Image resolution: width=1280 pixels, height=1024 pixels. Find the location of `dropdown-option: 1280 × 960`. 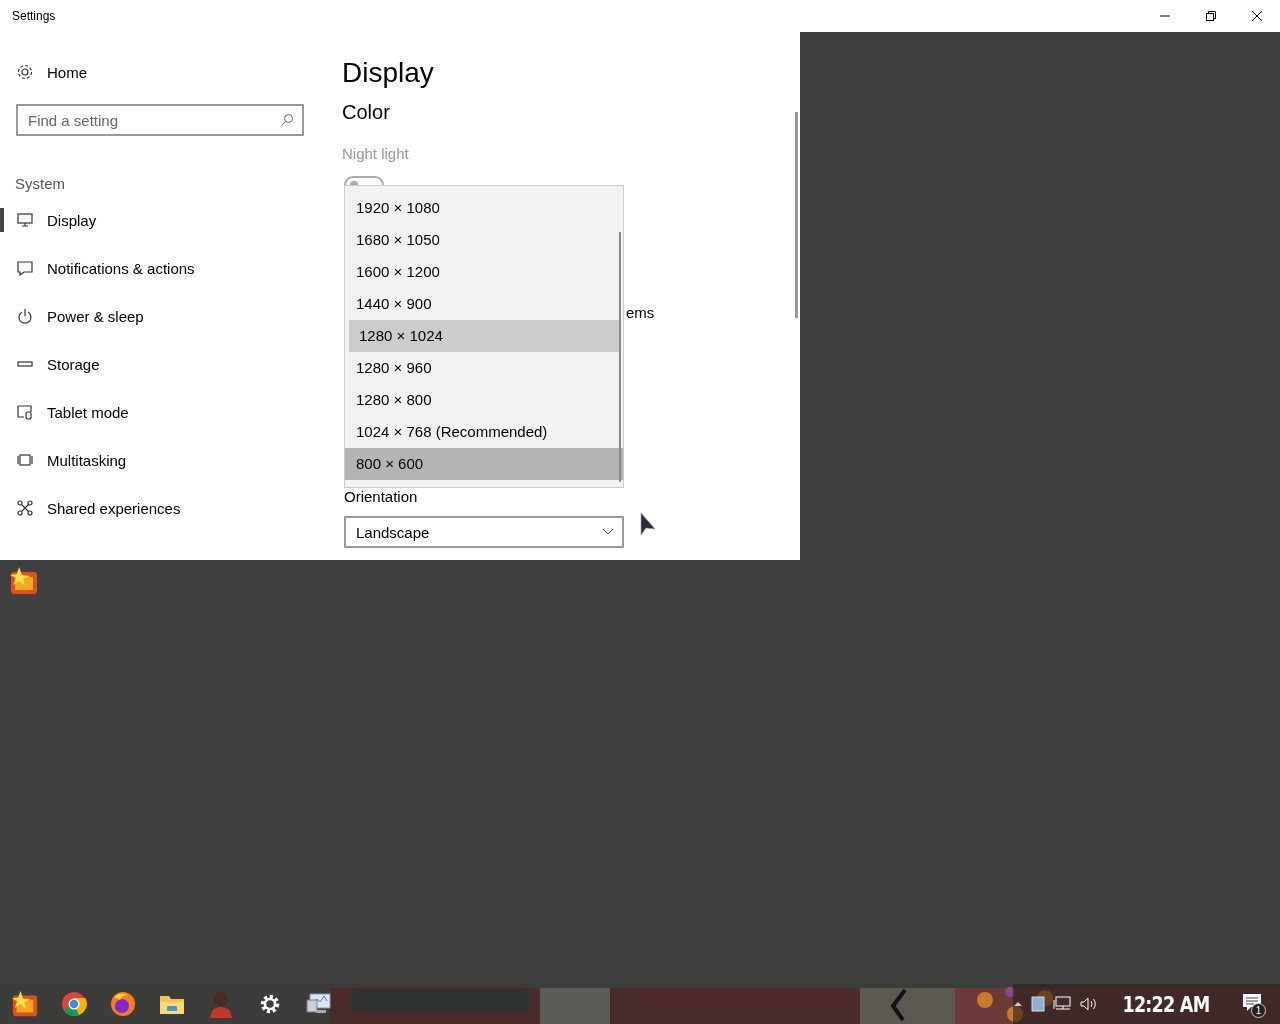

dropdown-option: 1280 × 960 is located at coordinates (484, 368).